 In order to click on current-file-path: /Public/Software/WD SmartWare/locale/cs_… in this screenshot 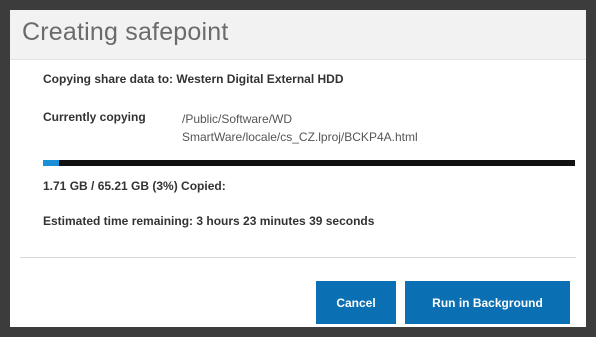, I will do `click(300, 128)`.